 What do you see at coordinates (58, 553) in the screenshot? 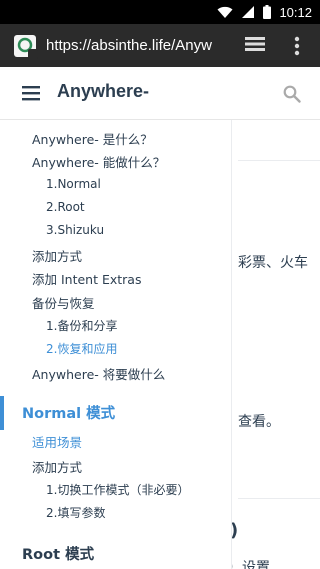
I see `sidebar-heading-root: Root 模式` at bounding box center [58, 553].